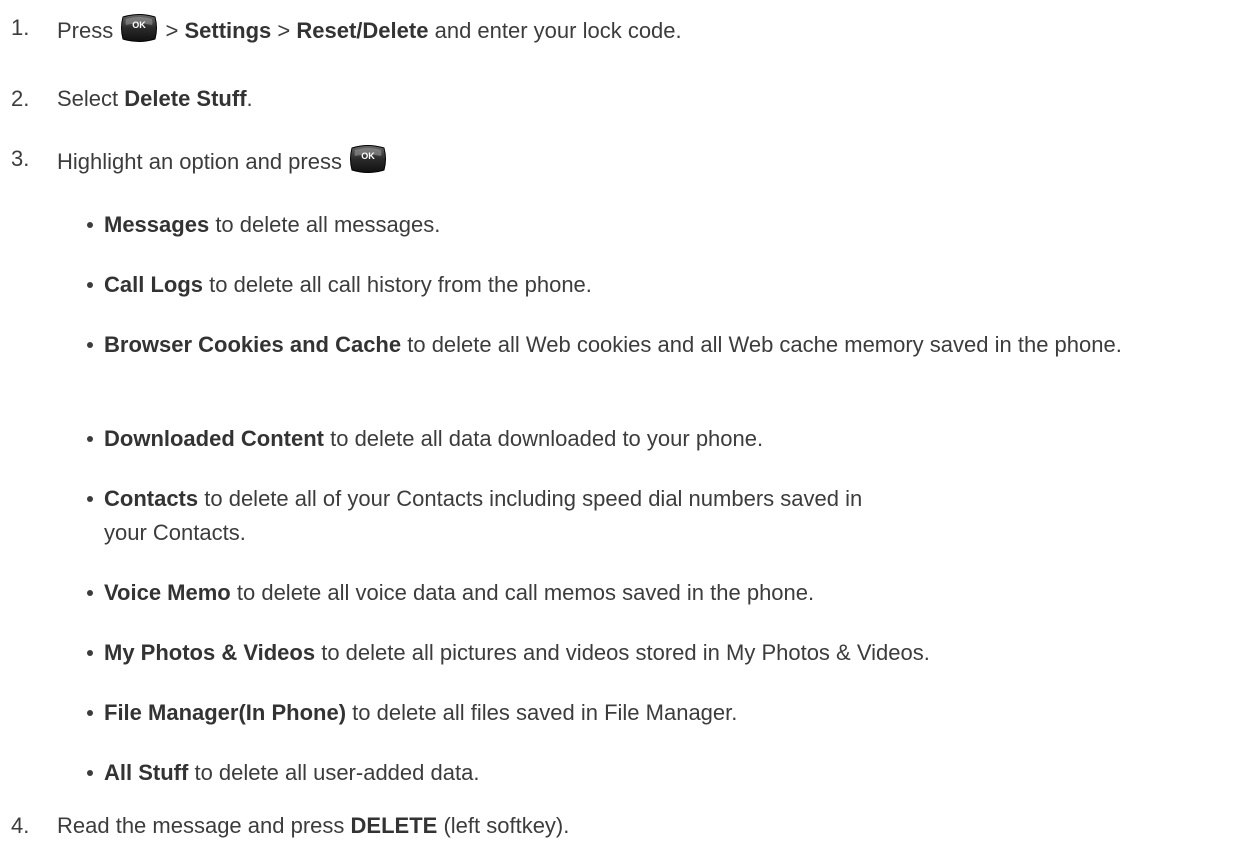 Image resolution: width=1253 pixels, height=854 pixels. Describe the element at coordinates (20, 27) in the screenshot. I see `step-number: 1.` at that location.